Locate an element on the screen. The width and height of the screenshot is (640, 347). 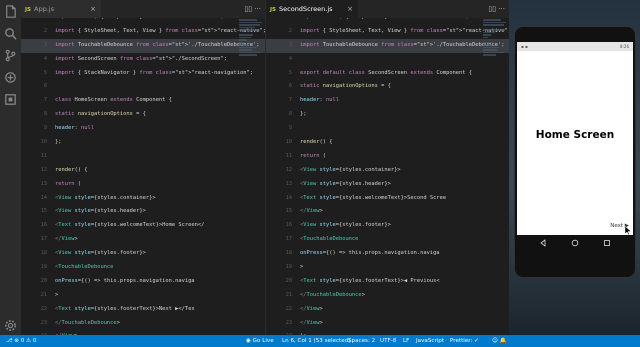
debug-icon is located at coordinates (10, 77).